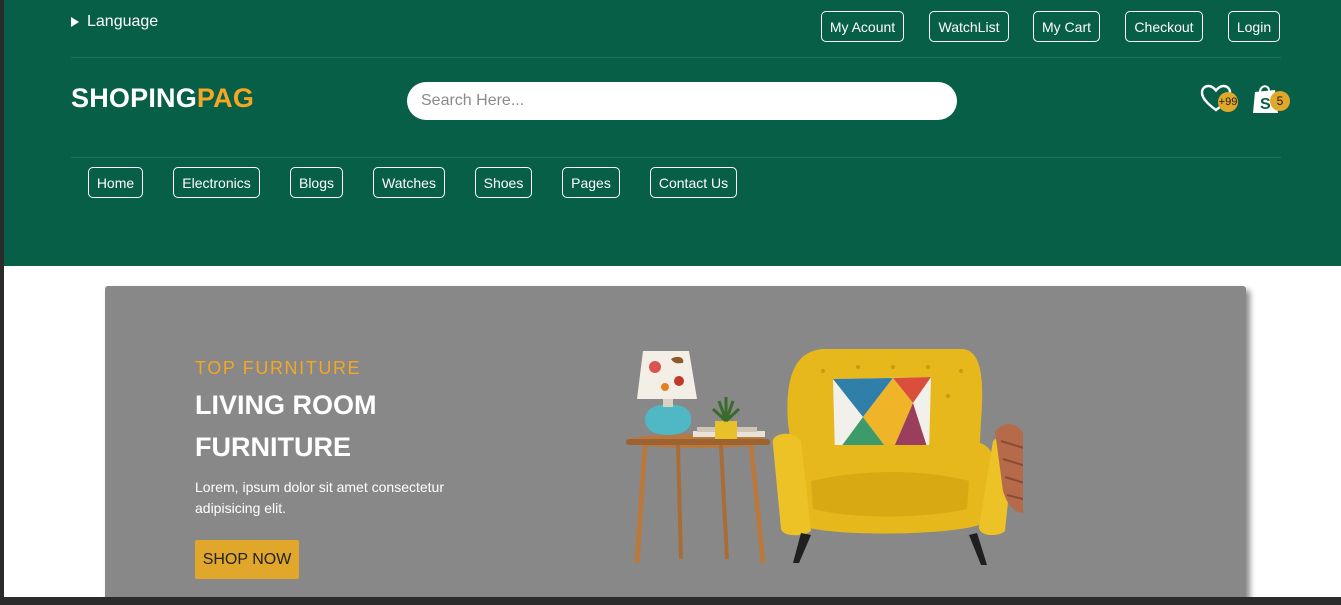  I want to click on shop-now-button: SHOP NOW, so click(247, 559).